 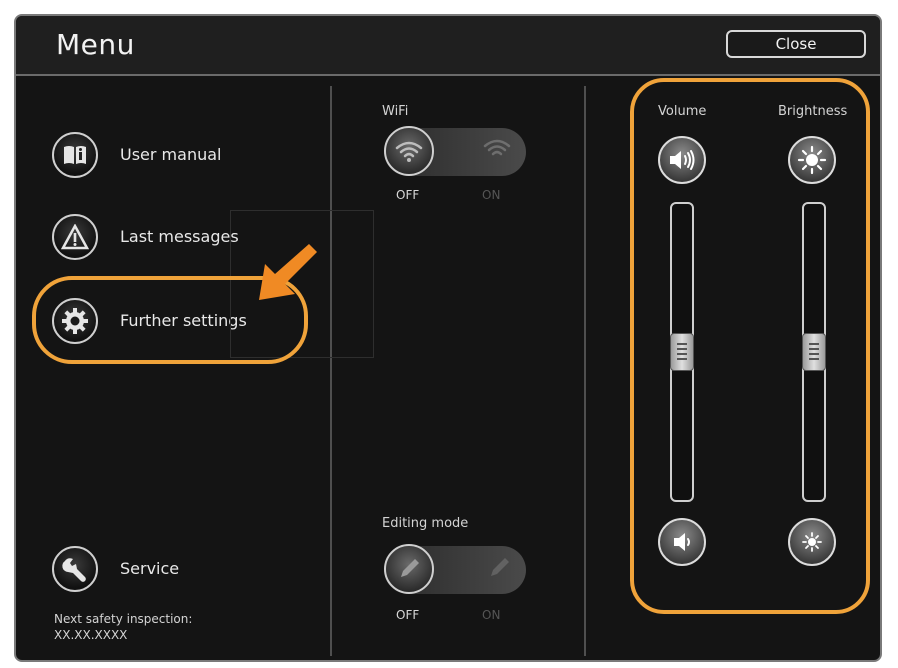 I want to click on title-bar: Menu Close, so click(x=448, y=46).